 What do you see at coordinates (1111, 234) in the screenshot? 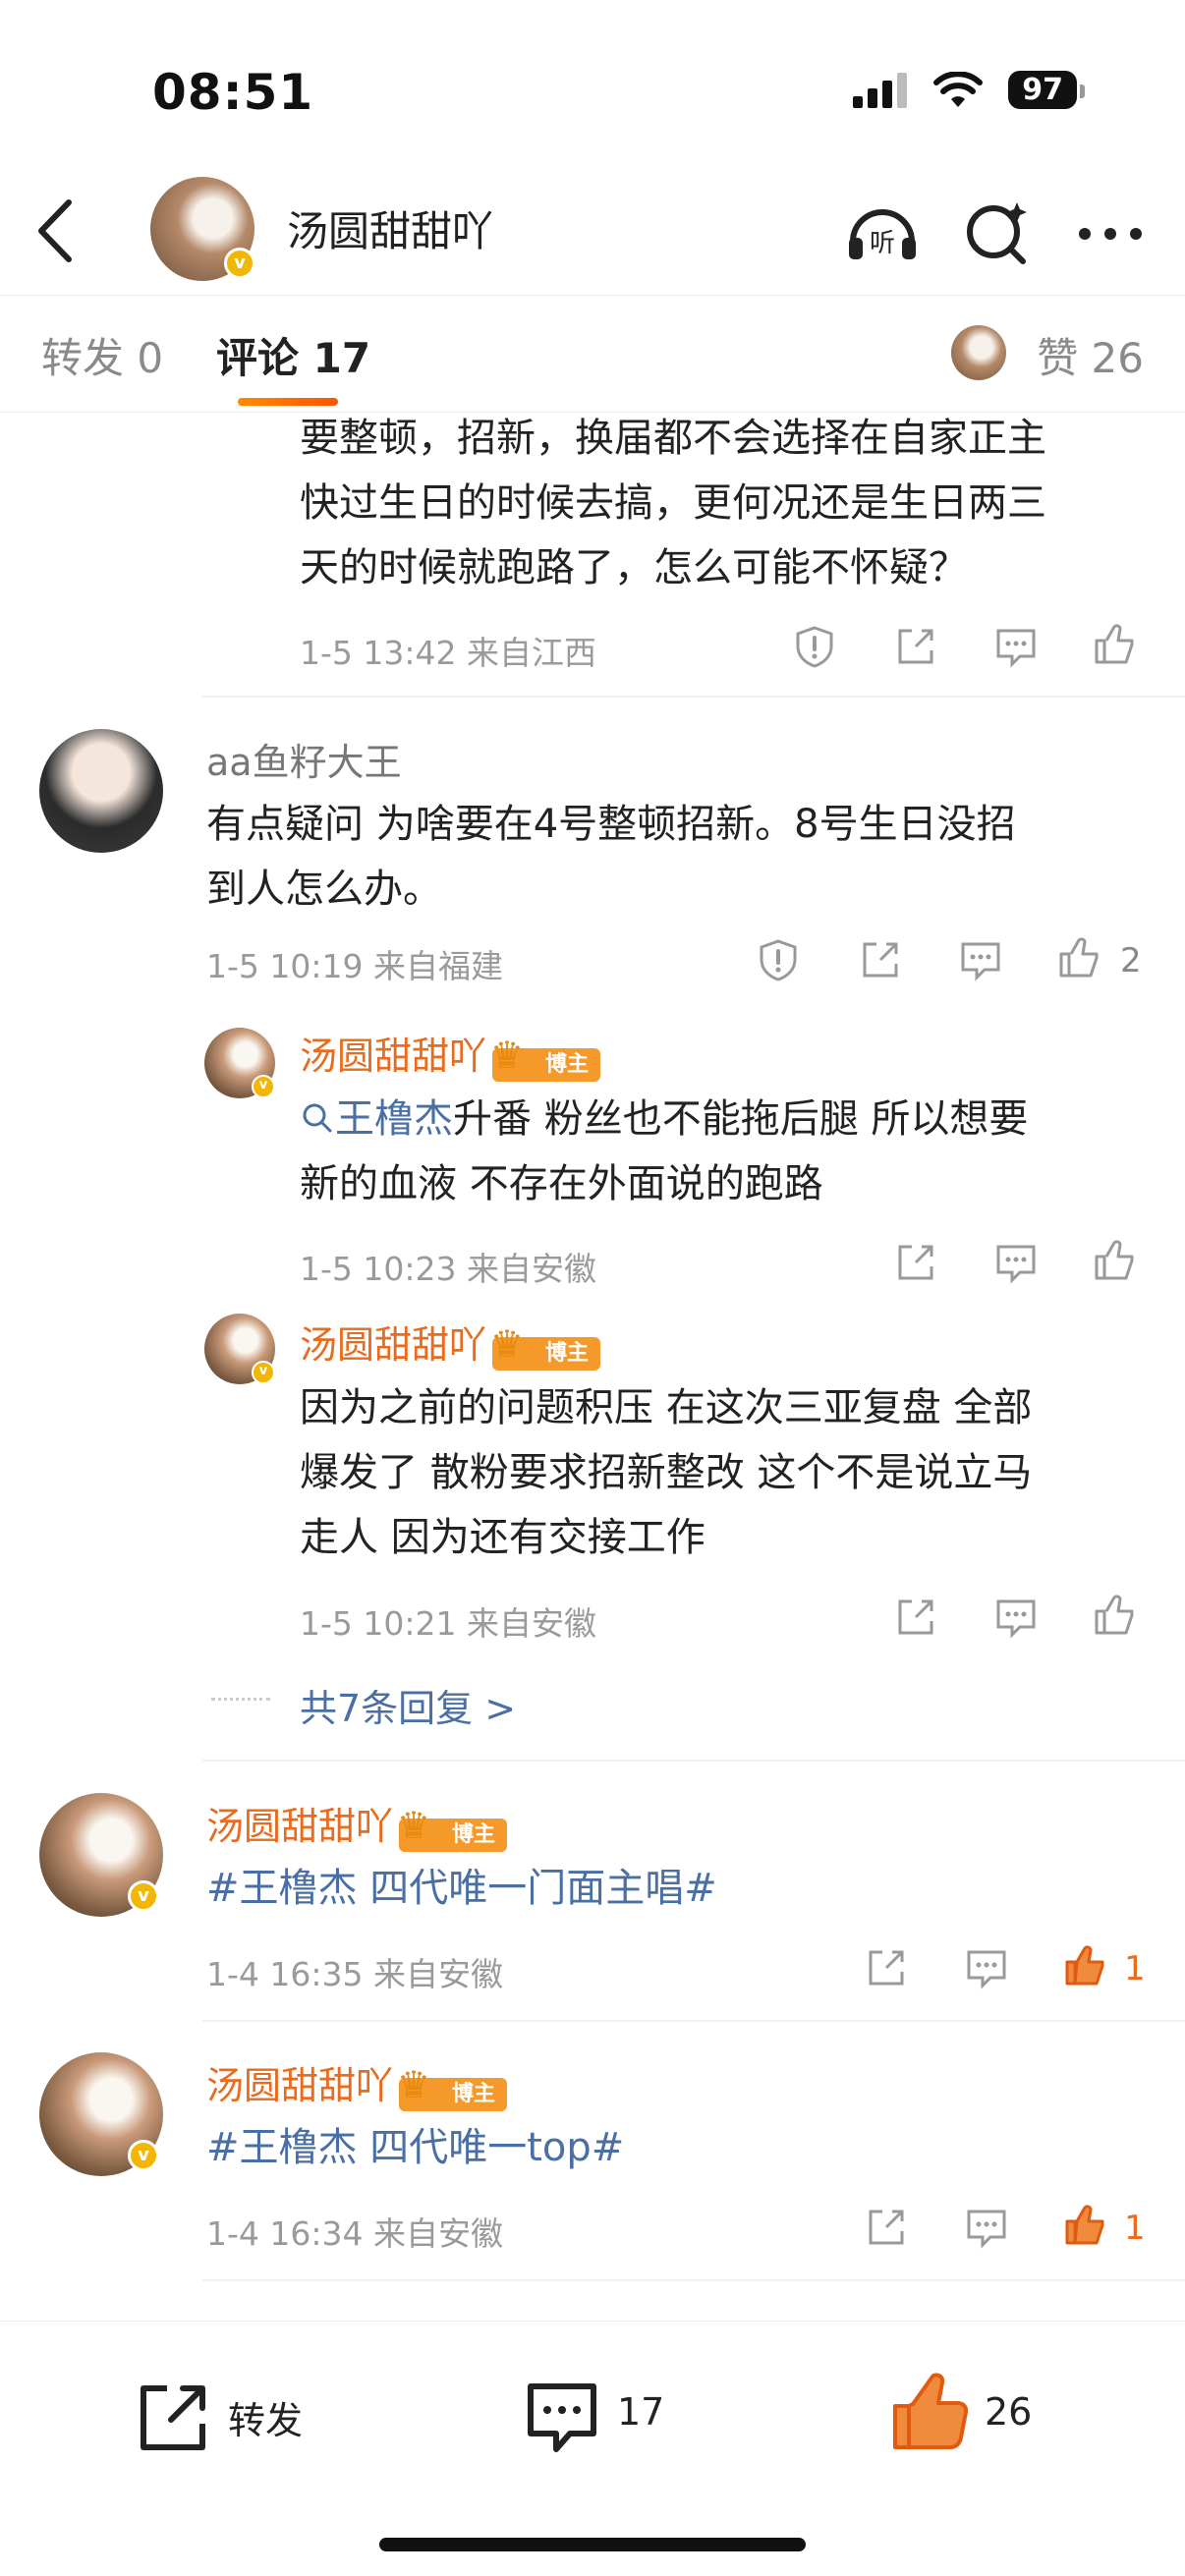
I see `more-icon` at bounding box center [1111, 234].